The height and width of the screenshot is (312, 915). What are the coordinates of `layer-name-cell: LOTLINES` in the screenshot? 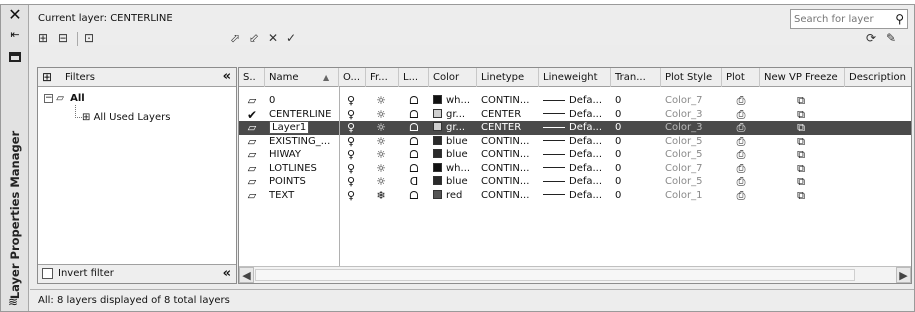 It's located at (304, 169).